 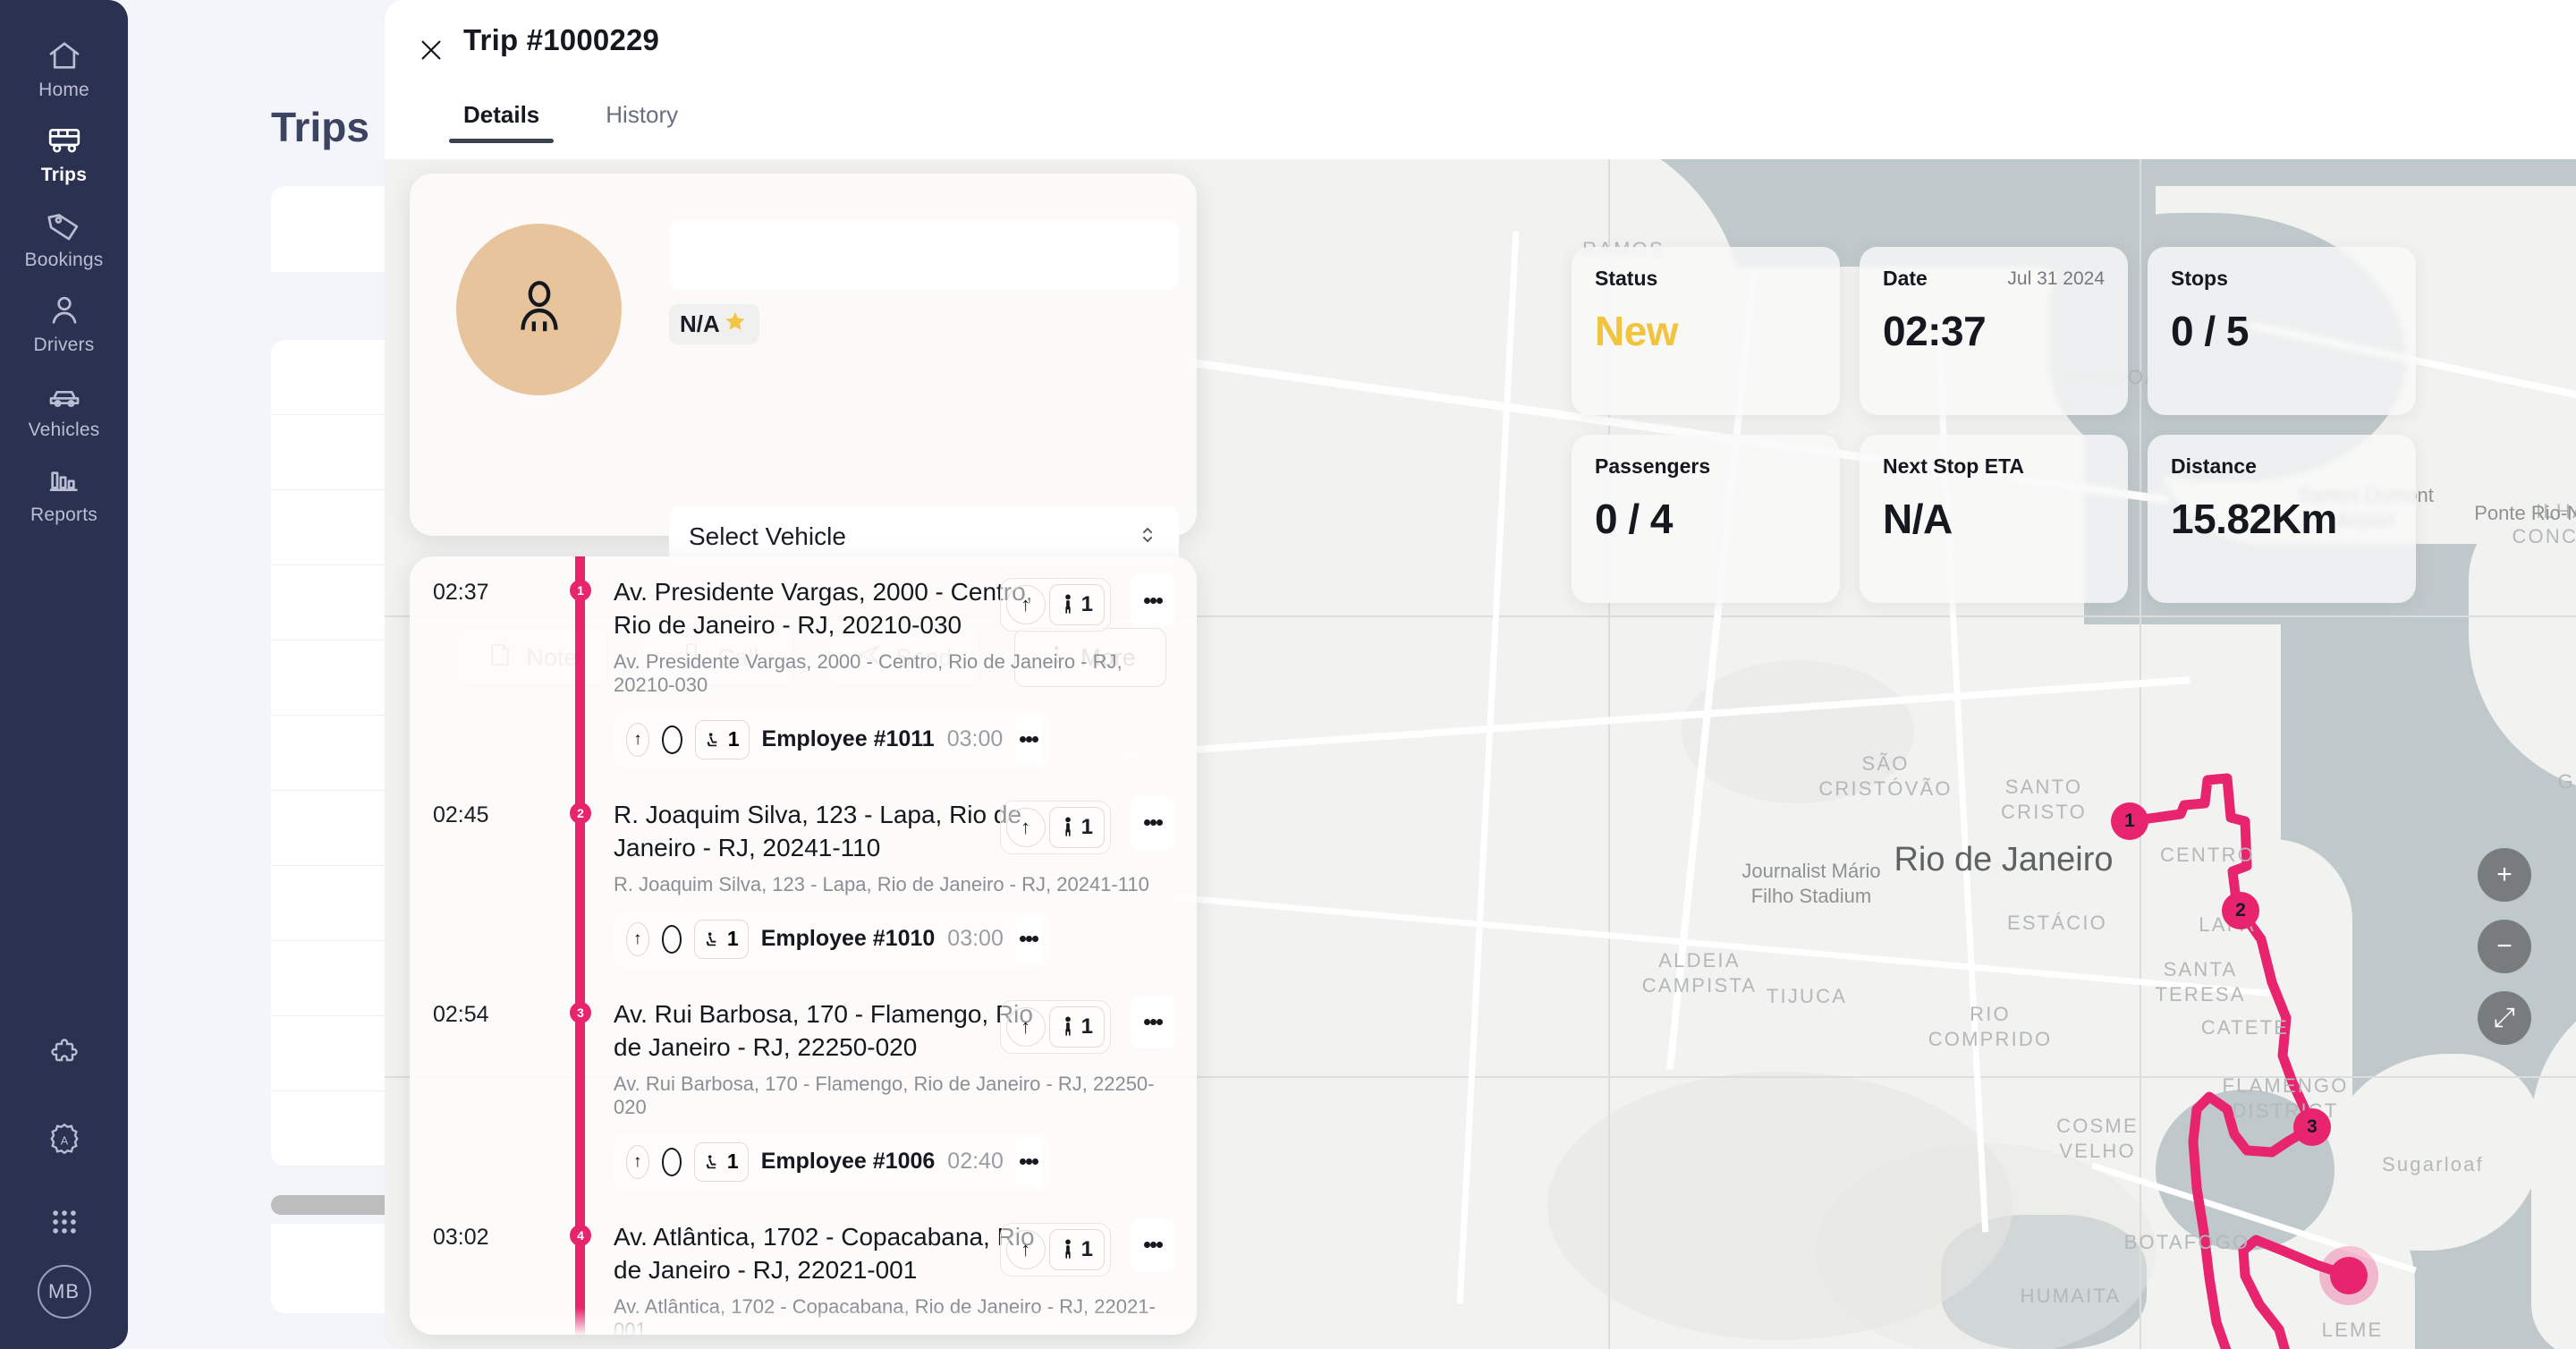 I want to click on passenger-row: ↑ 1 Employee #1006 02:40, so click(x=832, y=1162).